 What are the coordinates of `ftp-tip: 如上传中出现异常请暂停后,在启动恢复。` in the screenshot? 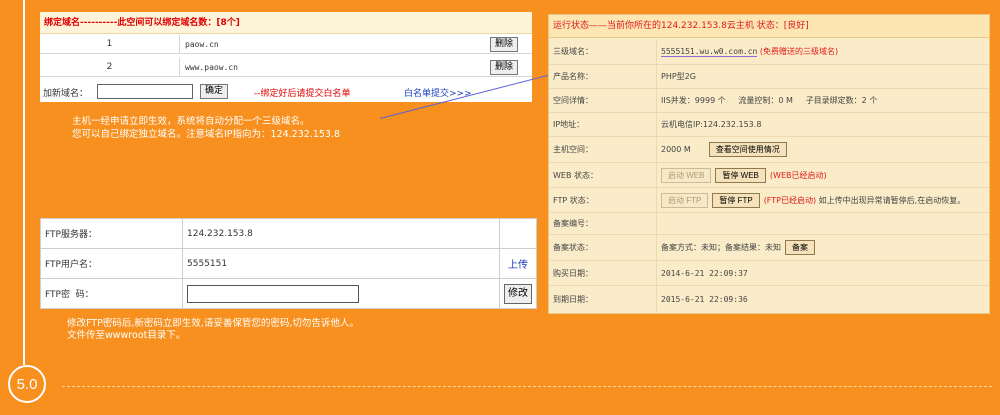 It's located at (892, 200).